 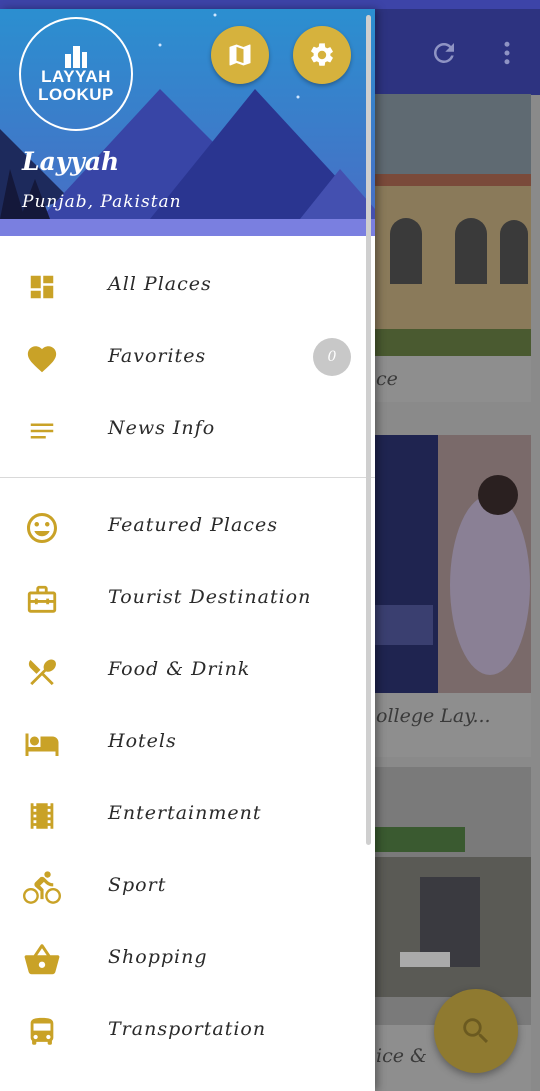 What do you see at coordinates (102, 202) in the screenshot?
I see `location-subtitle: Punjab, Pakistan` at bounding box center [102, 202].